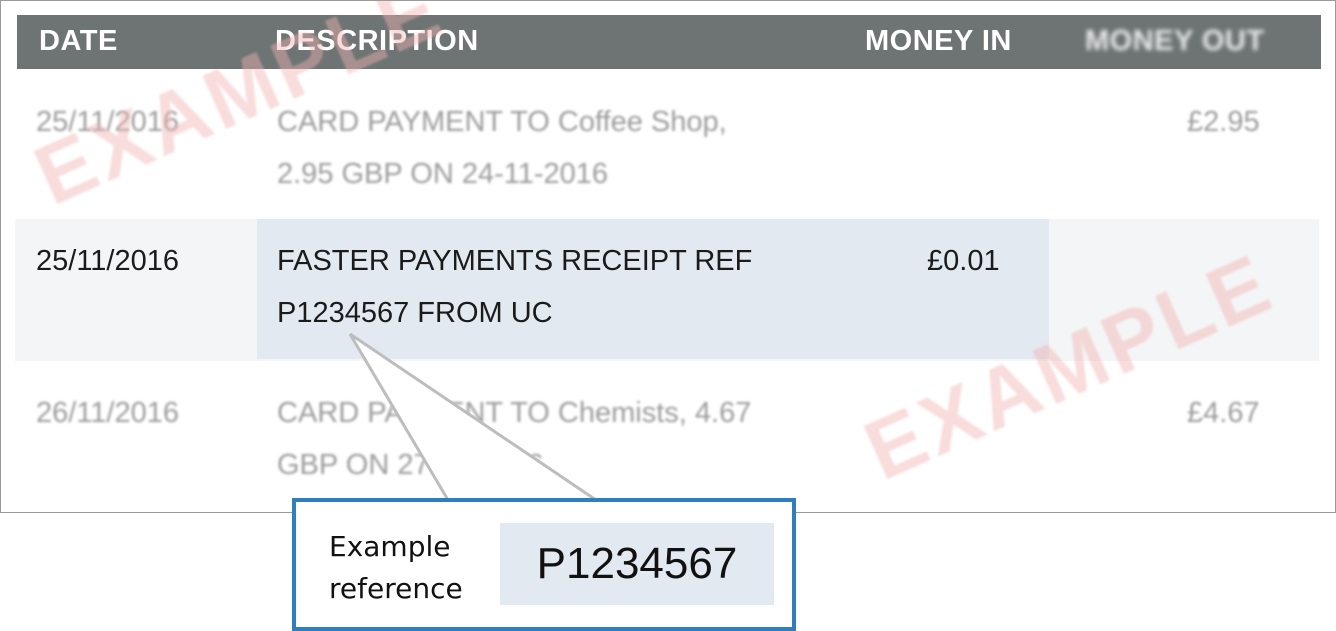 This screenshot has height=631, width=1336. I want to click on reference-value: P1234567, so click(637, 563).